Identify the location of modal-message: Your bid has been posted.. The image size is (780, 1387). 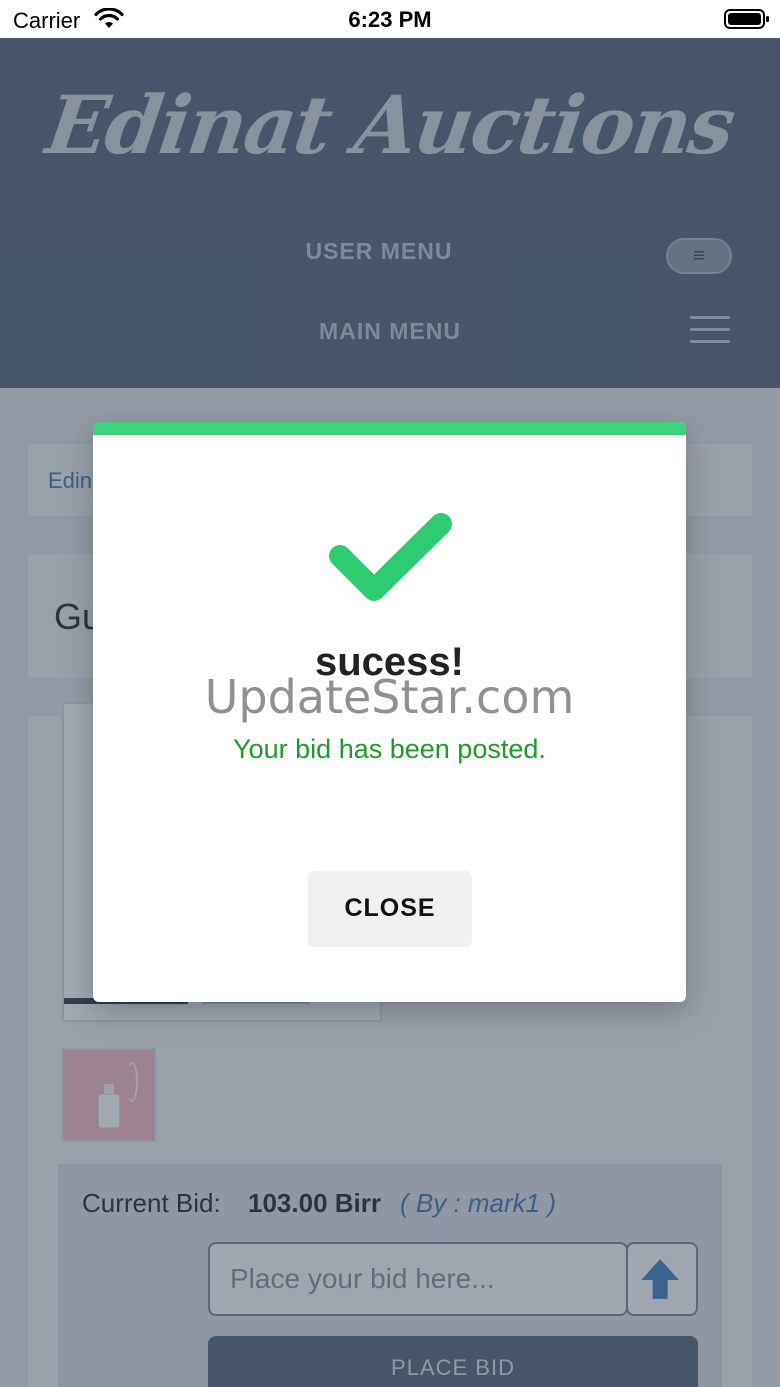
(389, 749).